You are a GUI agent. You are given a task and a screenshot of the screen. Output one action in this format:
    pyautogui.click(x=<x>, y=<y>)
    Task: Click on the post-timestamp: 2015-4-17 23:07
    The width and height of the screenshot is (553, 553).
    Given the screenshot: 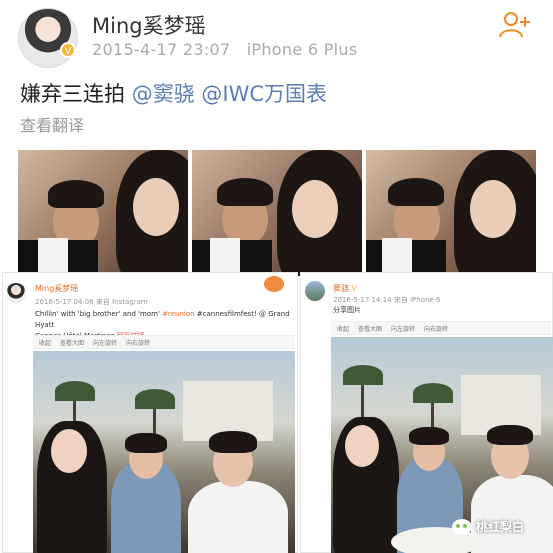 What is the action you would take?
    pyautogui.click(x=161, y=49)
    